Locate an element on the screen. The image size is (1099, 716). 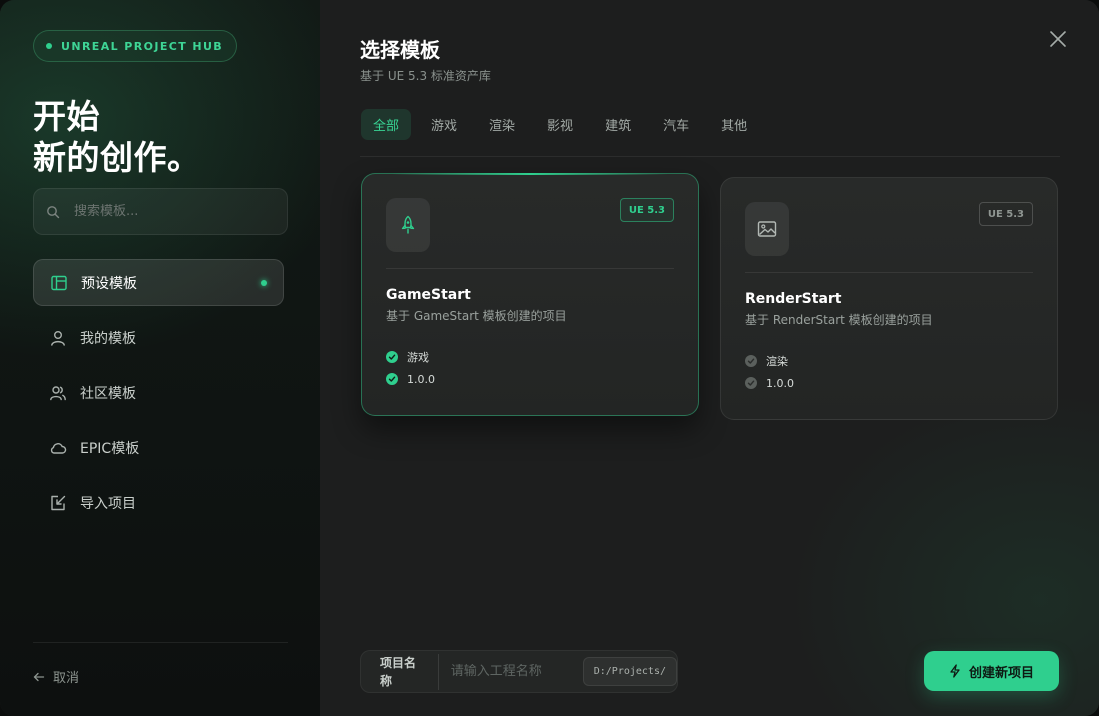
search-box is located at coordinates (160, 211).